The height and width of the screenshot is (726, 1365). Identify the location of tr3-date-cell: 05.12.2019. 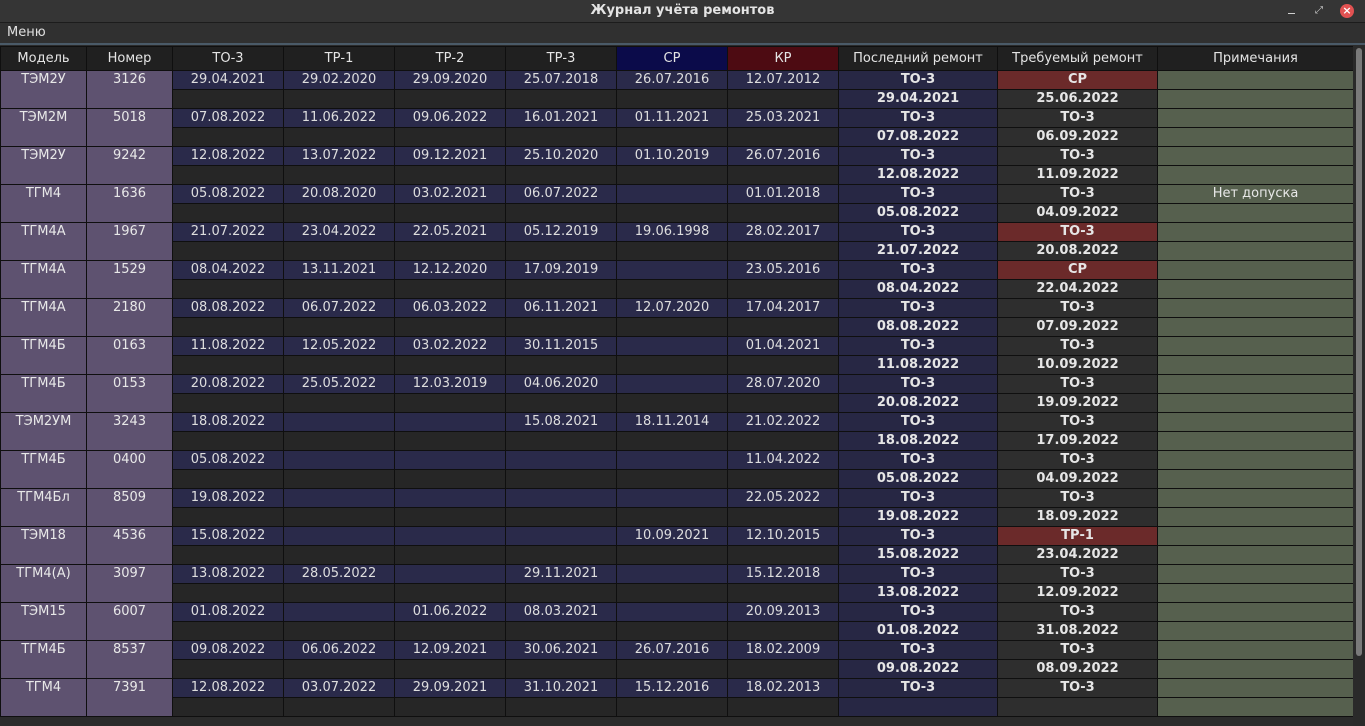
(561, 232).